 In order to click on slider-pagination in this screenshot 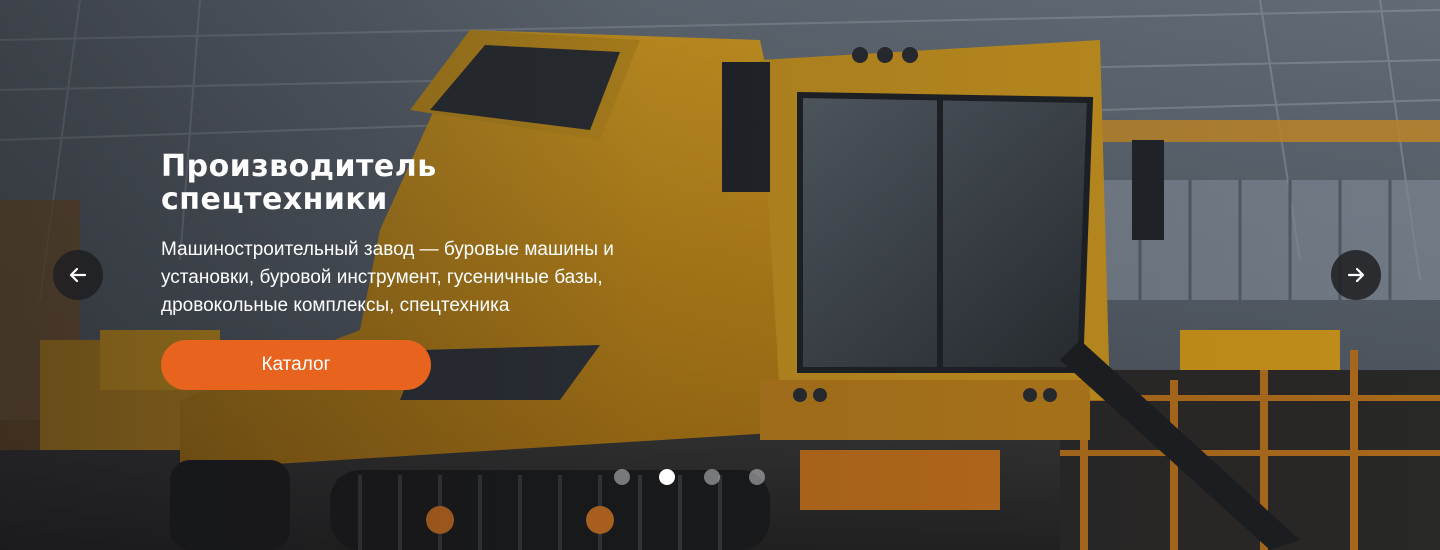, I will do `click(689, 477)`.